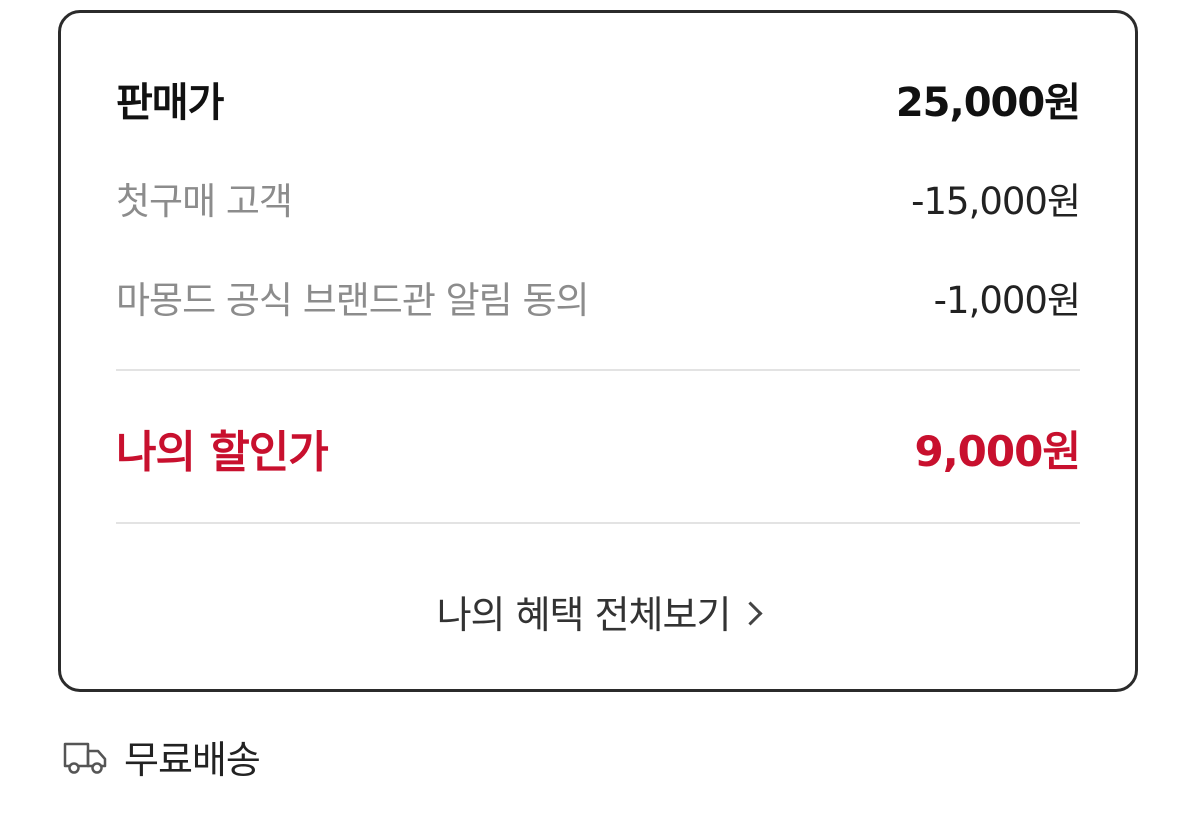 The width and height of the screenshot is (1200, 820). What do you see at coordinates (750, 613) in the screenshot?
I see `chevron-right-icon` at bounding box center [750, 613].